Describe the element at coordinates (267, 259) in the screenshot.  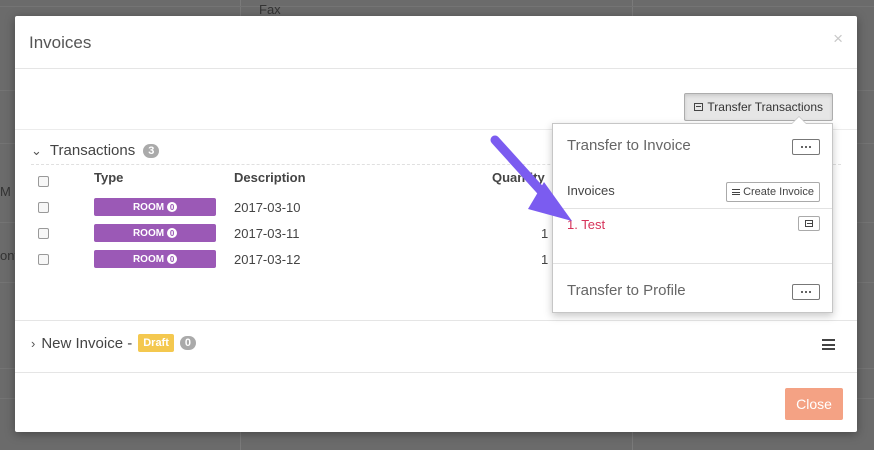
I see `description-cell: 2017-03-12` at that location.